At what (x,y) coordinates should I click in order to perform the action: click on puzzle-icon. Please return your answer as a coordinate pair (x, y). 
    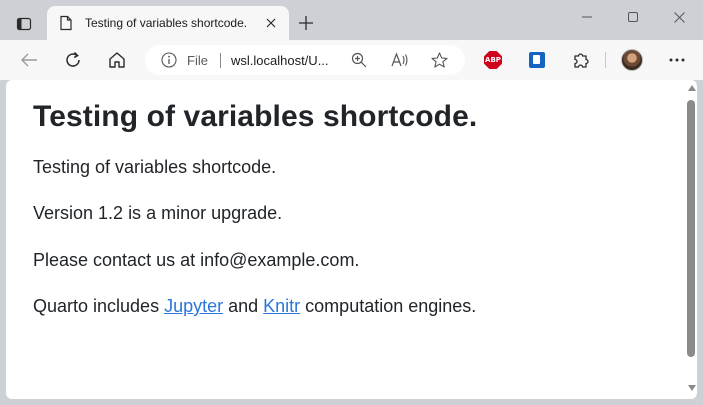
    Looking at the image, I should click on (581, 60).